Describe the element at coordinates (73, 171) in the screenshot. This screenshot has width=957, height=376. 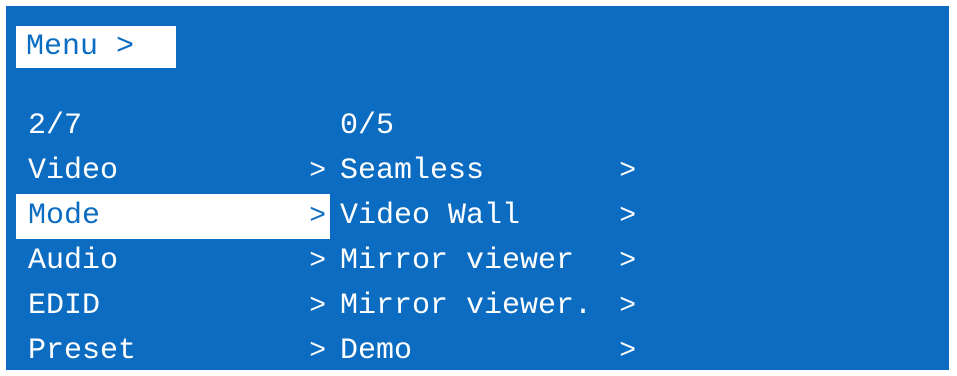
I see `menu-item-label: Video` at that location.